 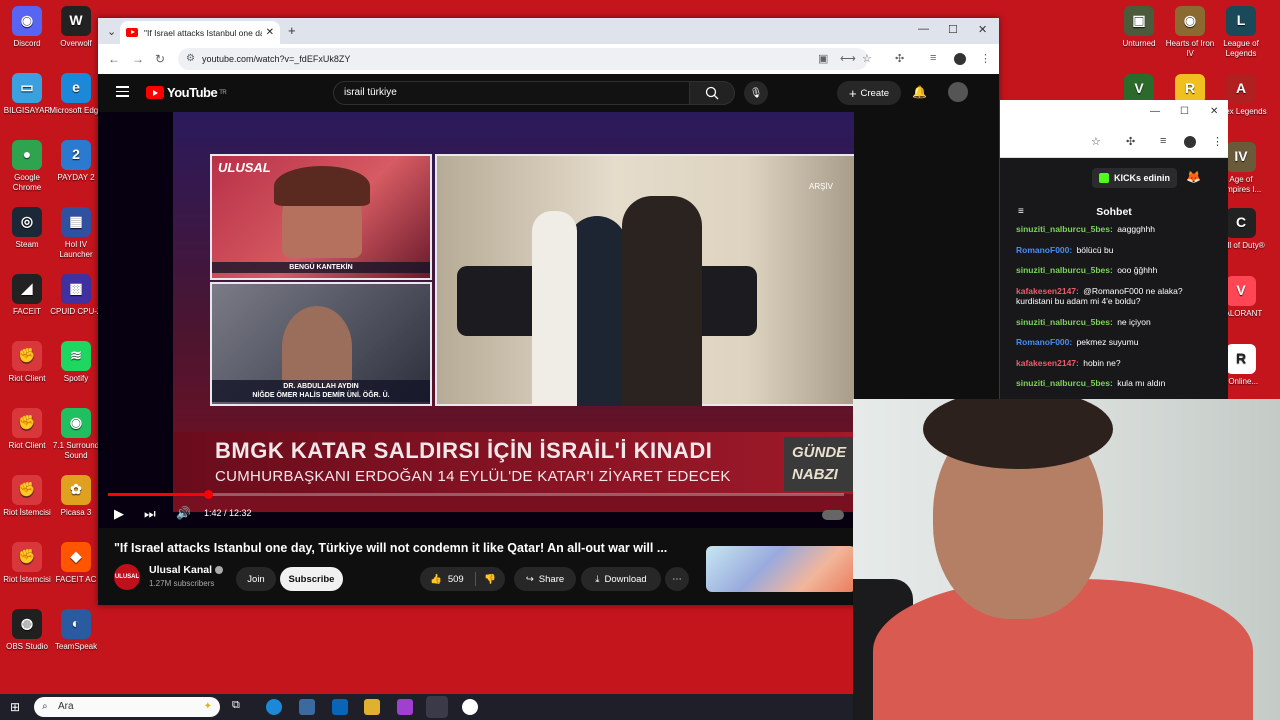 What do you see at coordinates (27, 228) in the screenshot?
I see `desktop-shortcut: ◎ Steam` at bounding box center [27, 228].